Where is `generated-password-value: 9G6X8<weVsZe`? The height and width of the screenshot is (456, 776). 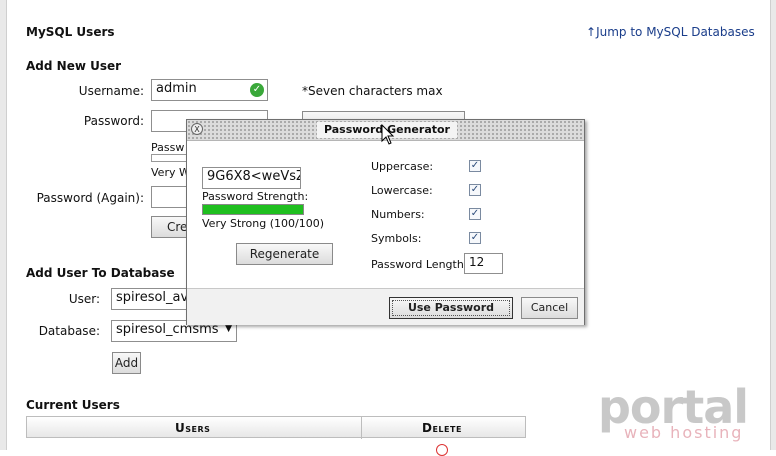 generated-password-value: 9G6X8<weVsZe is located at coordinates (253, 176).